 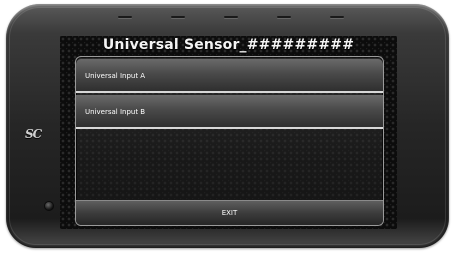 I want to click on exit-button-label: EXIT, so click(x=229, y=213).